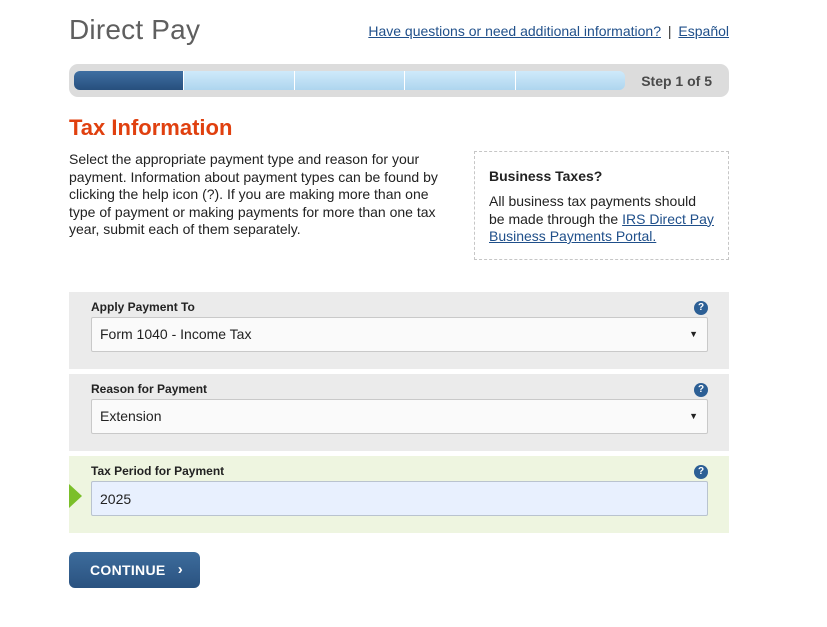 The width and height of the screenshot is (827, 627). Describe the element at coordinates (158, 471) in the screenshot. I see `tax-period-label: Tax Period for Payment` at that location.